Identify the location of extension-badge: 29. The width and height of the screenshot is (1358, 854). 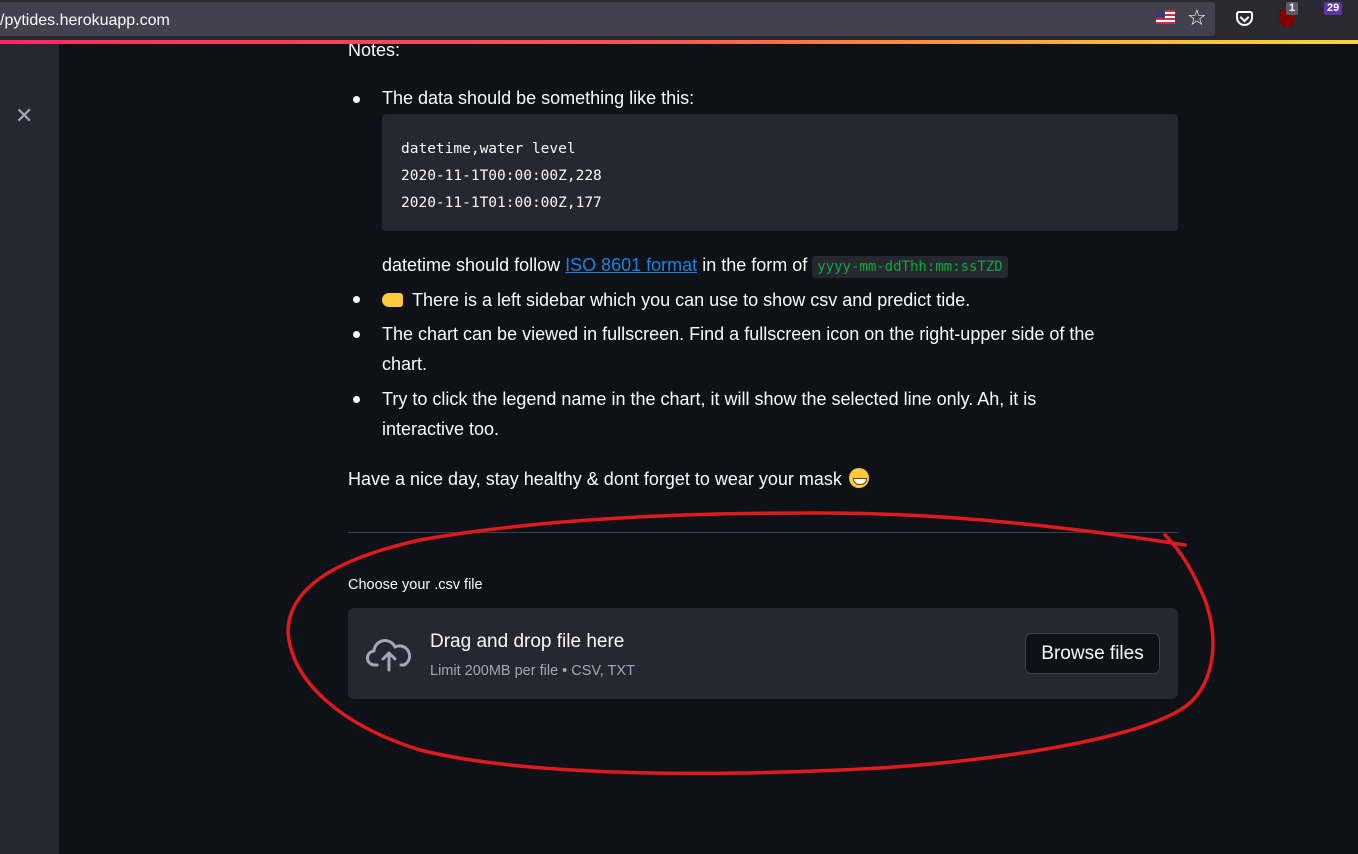
(1333, 8).